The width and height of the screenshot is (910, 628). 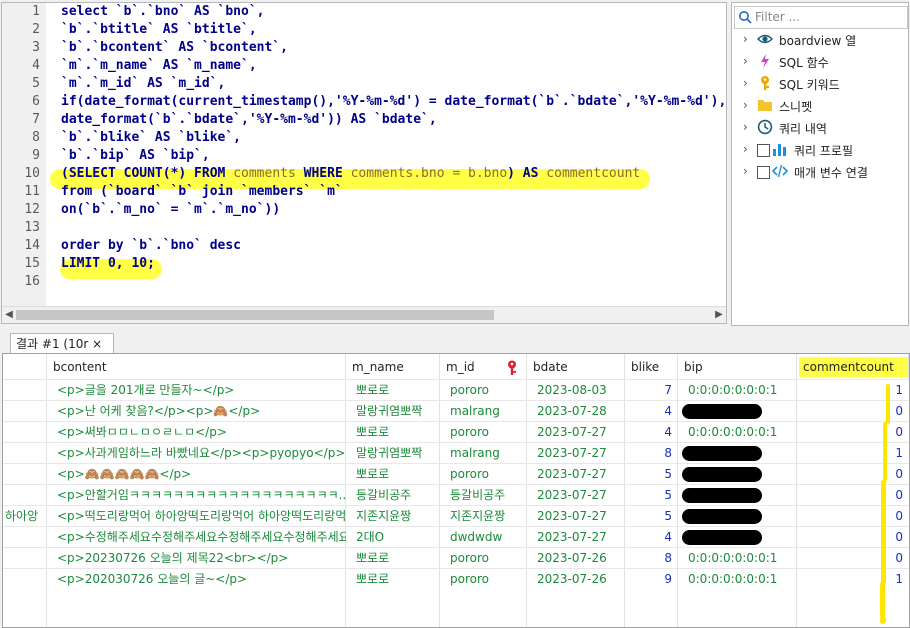 What do you see at coordinates (719, 315) in the screenshot?
I see `scroll-right-icon: ▶` at bounding box center [719, 315].